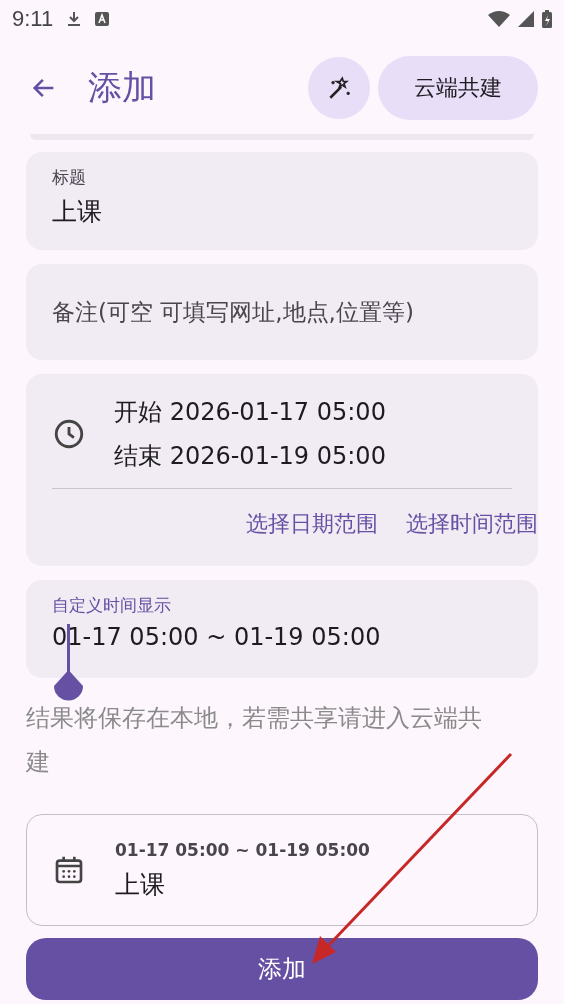  What do you see at coordinates (499, 19) in the screenshot?
I see `wifi-icon` at bounding box center [499, 19].